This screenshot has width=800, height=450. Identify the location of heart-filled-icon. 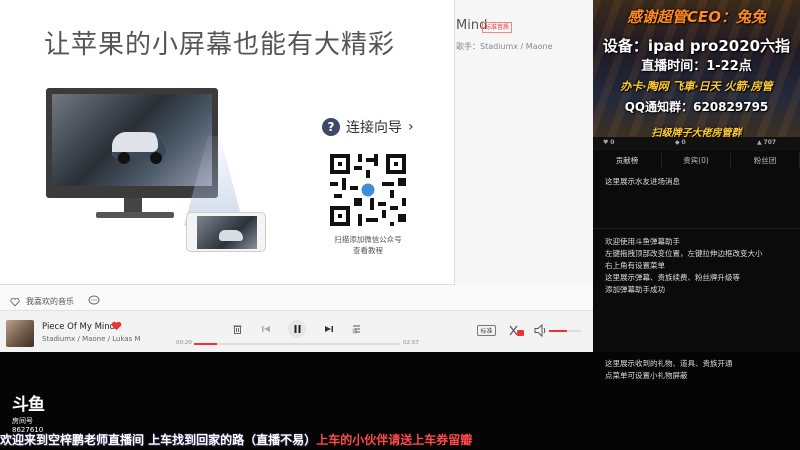
(116, 326).